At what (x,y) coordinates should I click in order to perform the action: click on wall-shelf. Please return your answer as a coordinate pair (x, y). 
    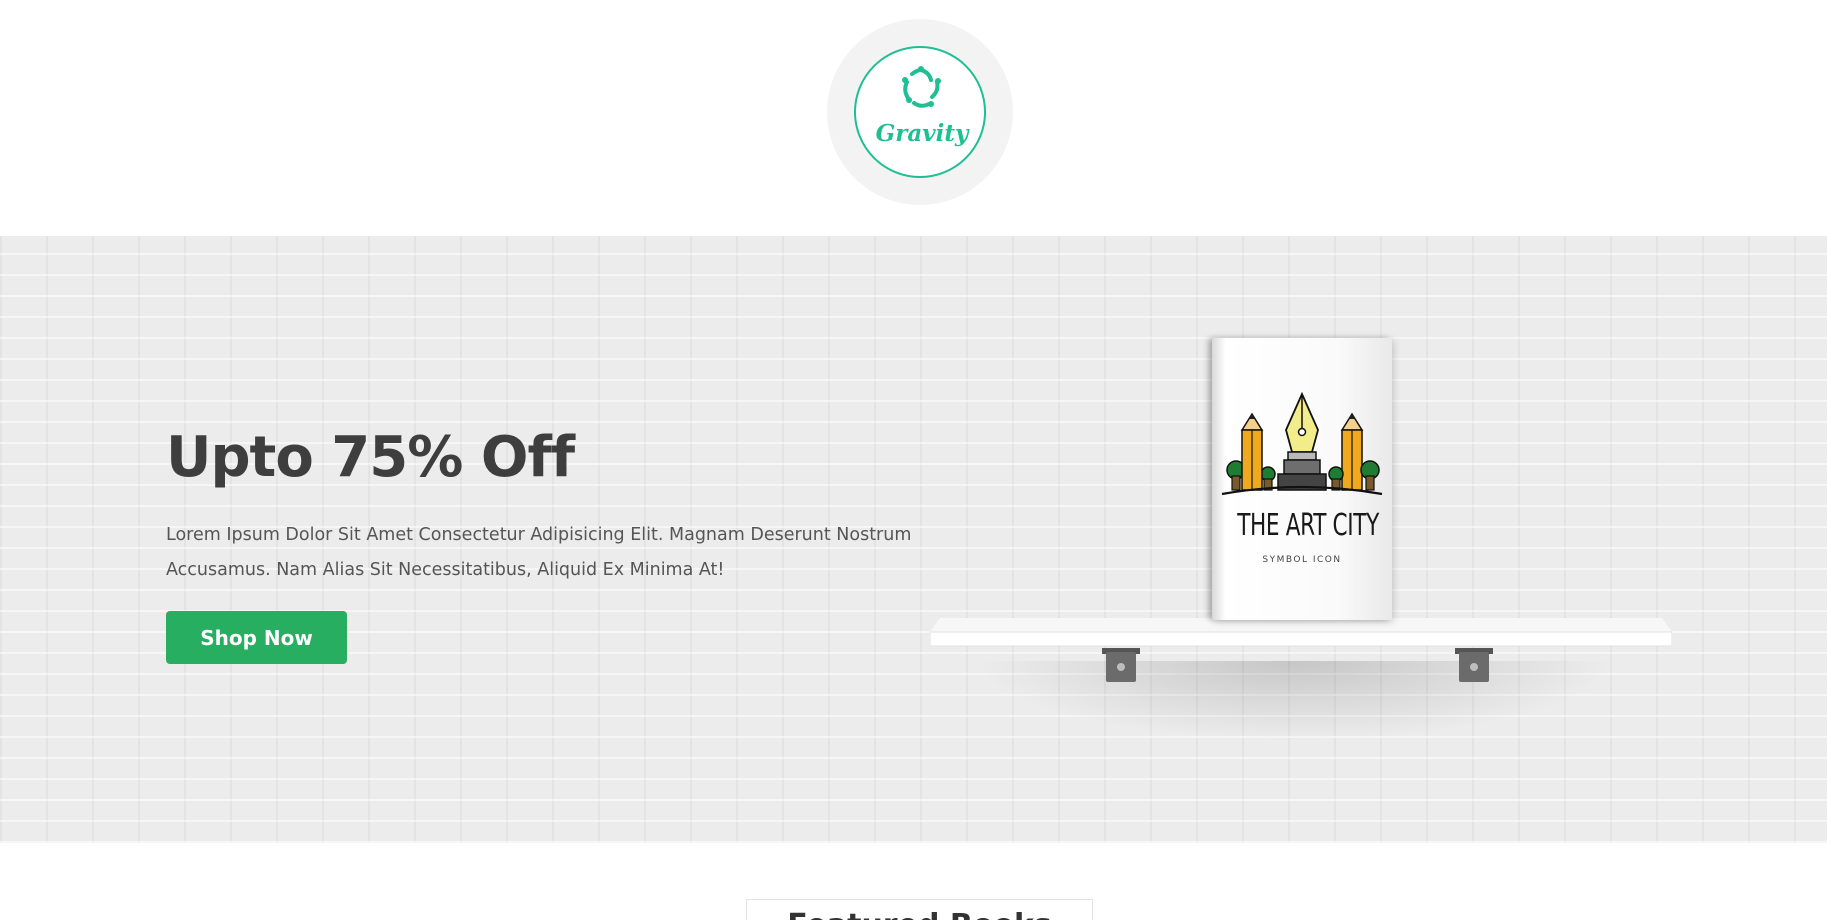
    Looking at the image, I should click on (1301, 632).